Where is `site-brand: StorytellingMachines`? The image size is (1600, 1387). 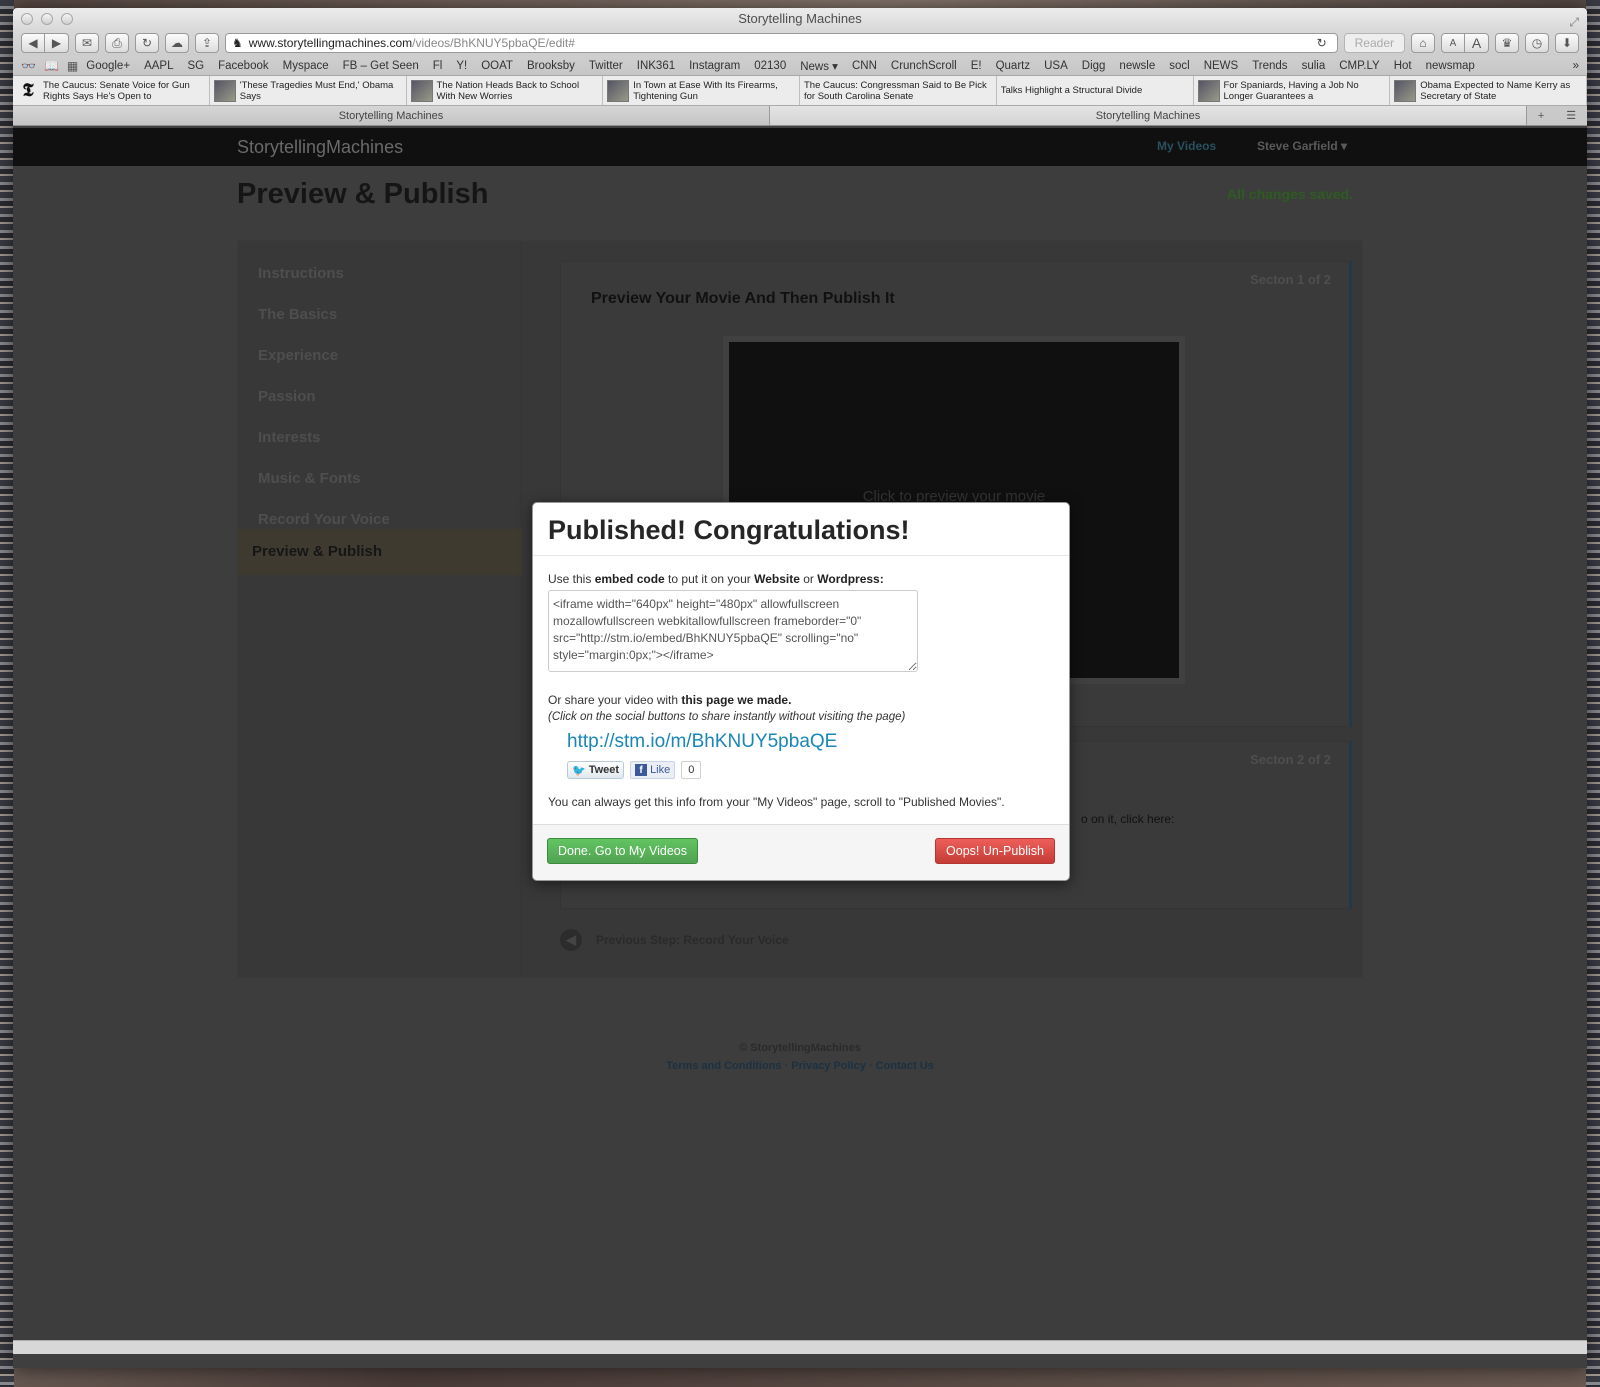 site-brand: StorytellingMachines is located at coordinates (320, 147).